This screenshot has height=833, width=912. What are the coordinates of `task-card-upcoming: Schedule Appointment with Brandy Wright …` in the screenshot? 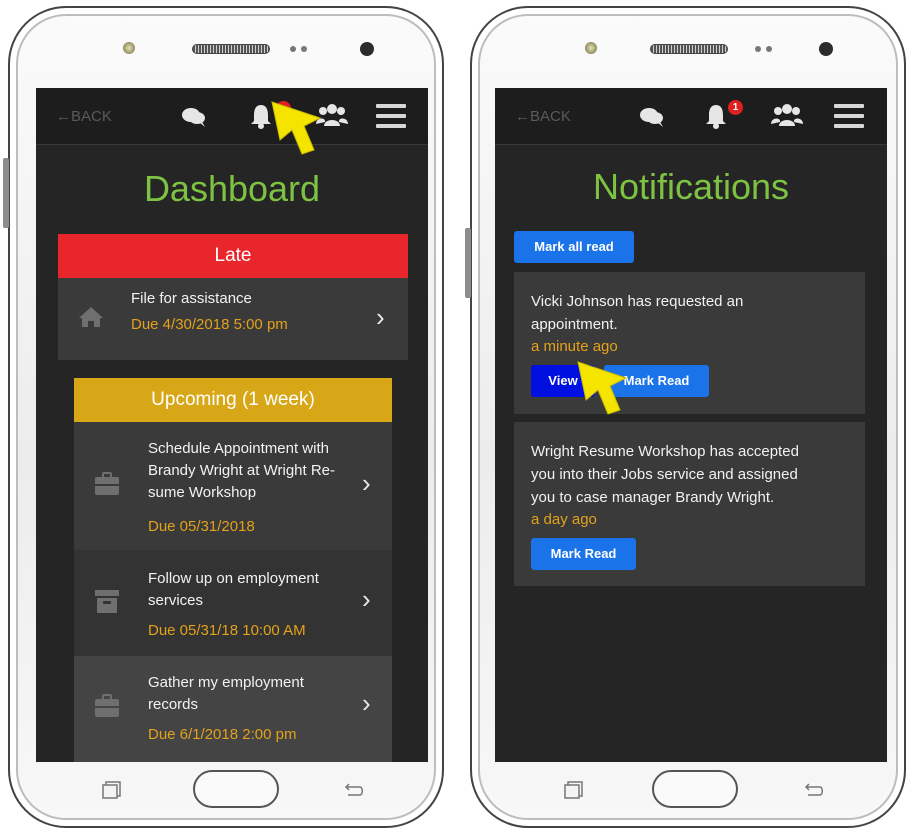 It's located at (233, 486).